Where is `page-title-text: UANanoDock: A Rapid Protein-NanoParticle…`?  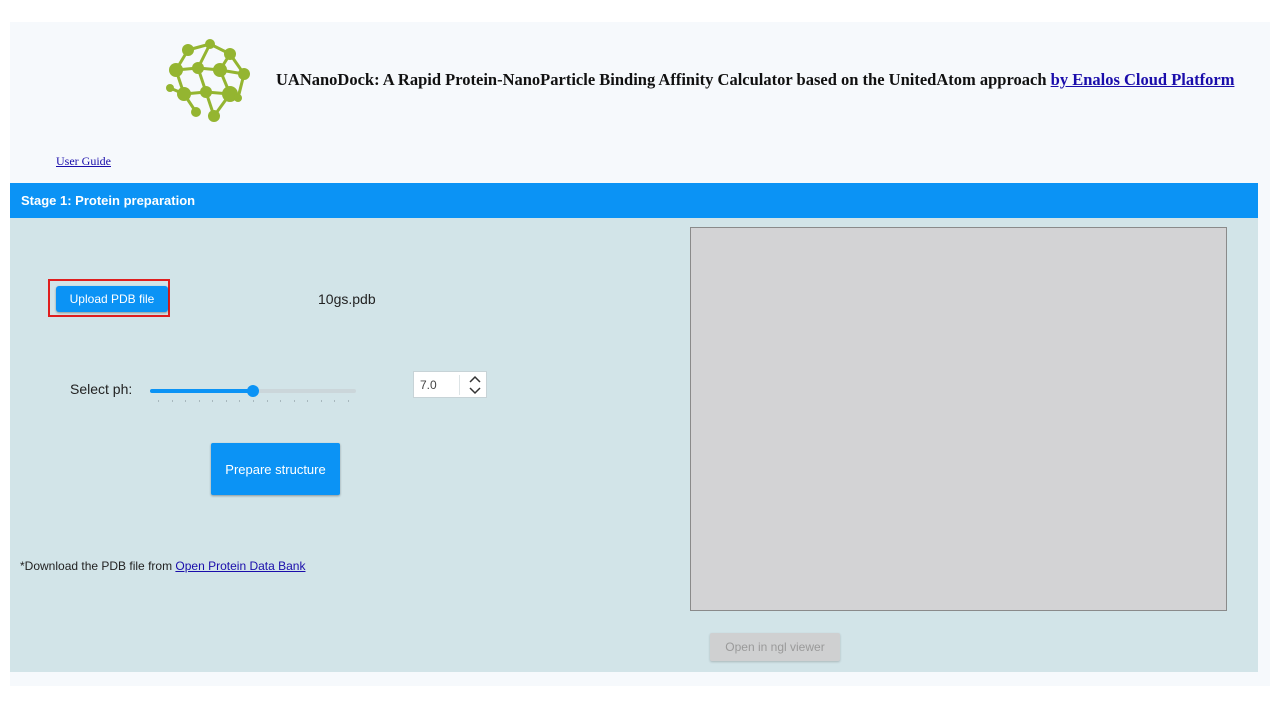
page-title-text: UANanoDock: A Rapid Protein-NanoParticle… is located at coordinates (663, 79).